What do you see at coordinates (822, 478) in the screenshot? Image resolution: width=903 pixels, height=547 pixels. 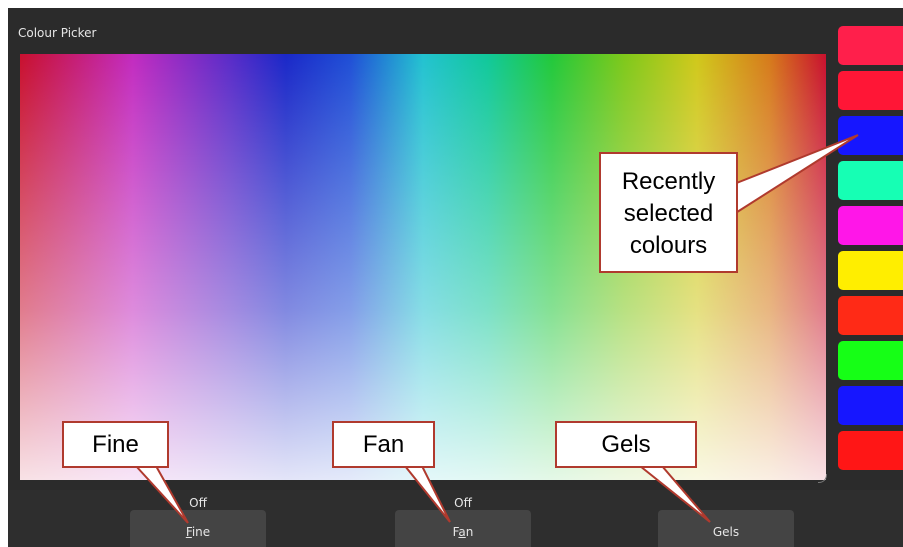 I see `resize-handle-icon` at bounding box center [822, 478].